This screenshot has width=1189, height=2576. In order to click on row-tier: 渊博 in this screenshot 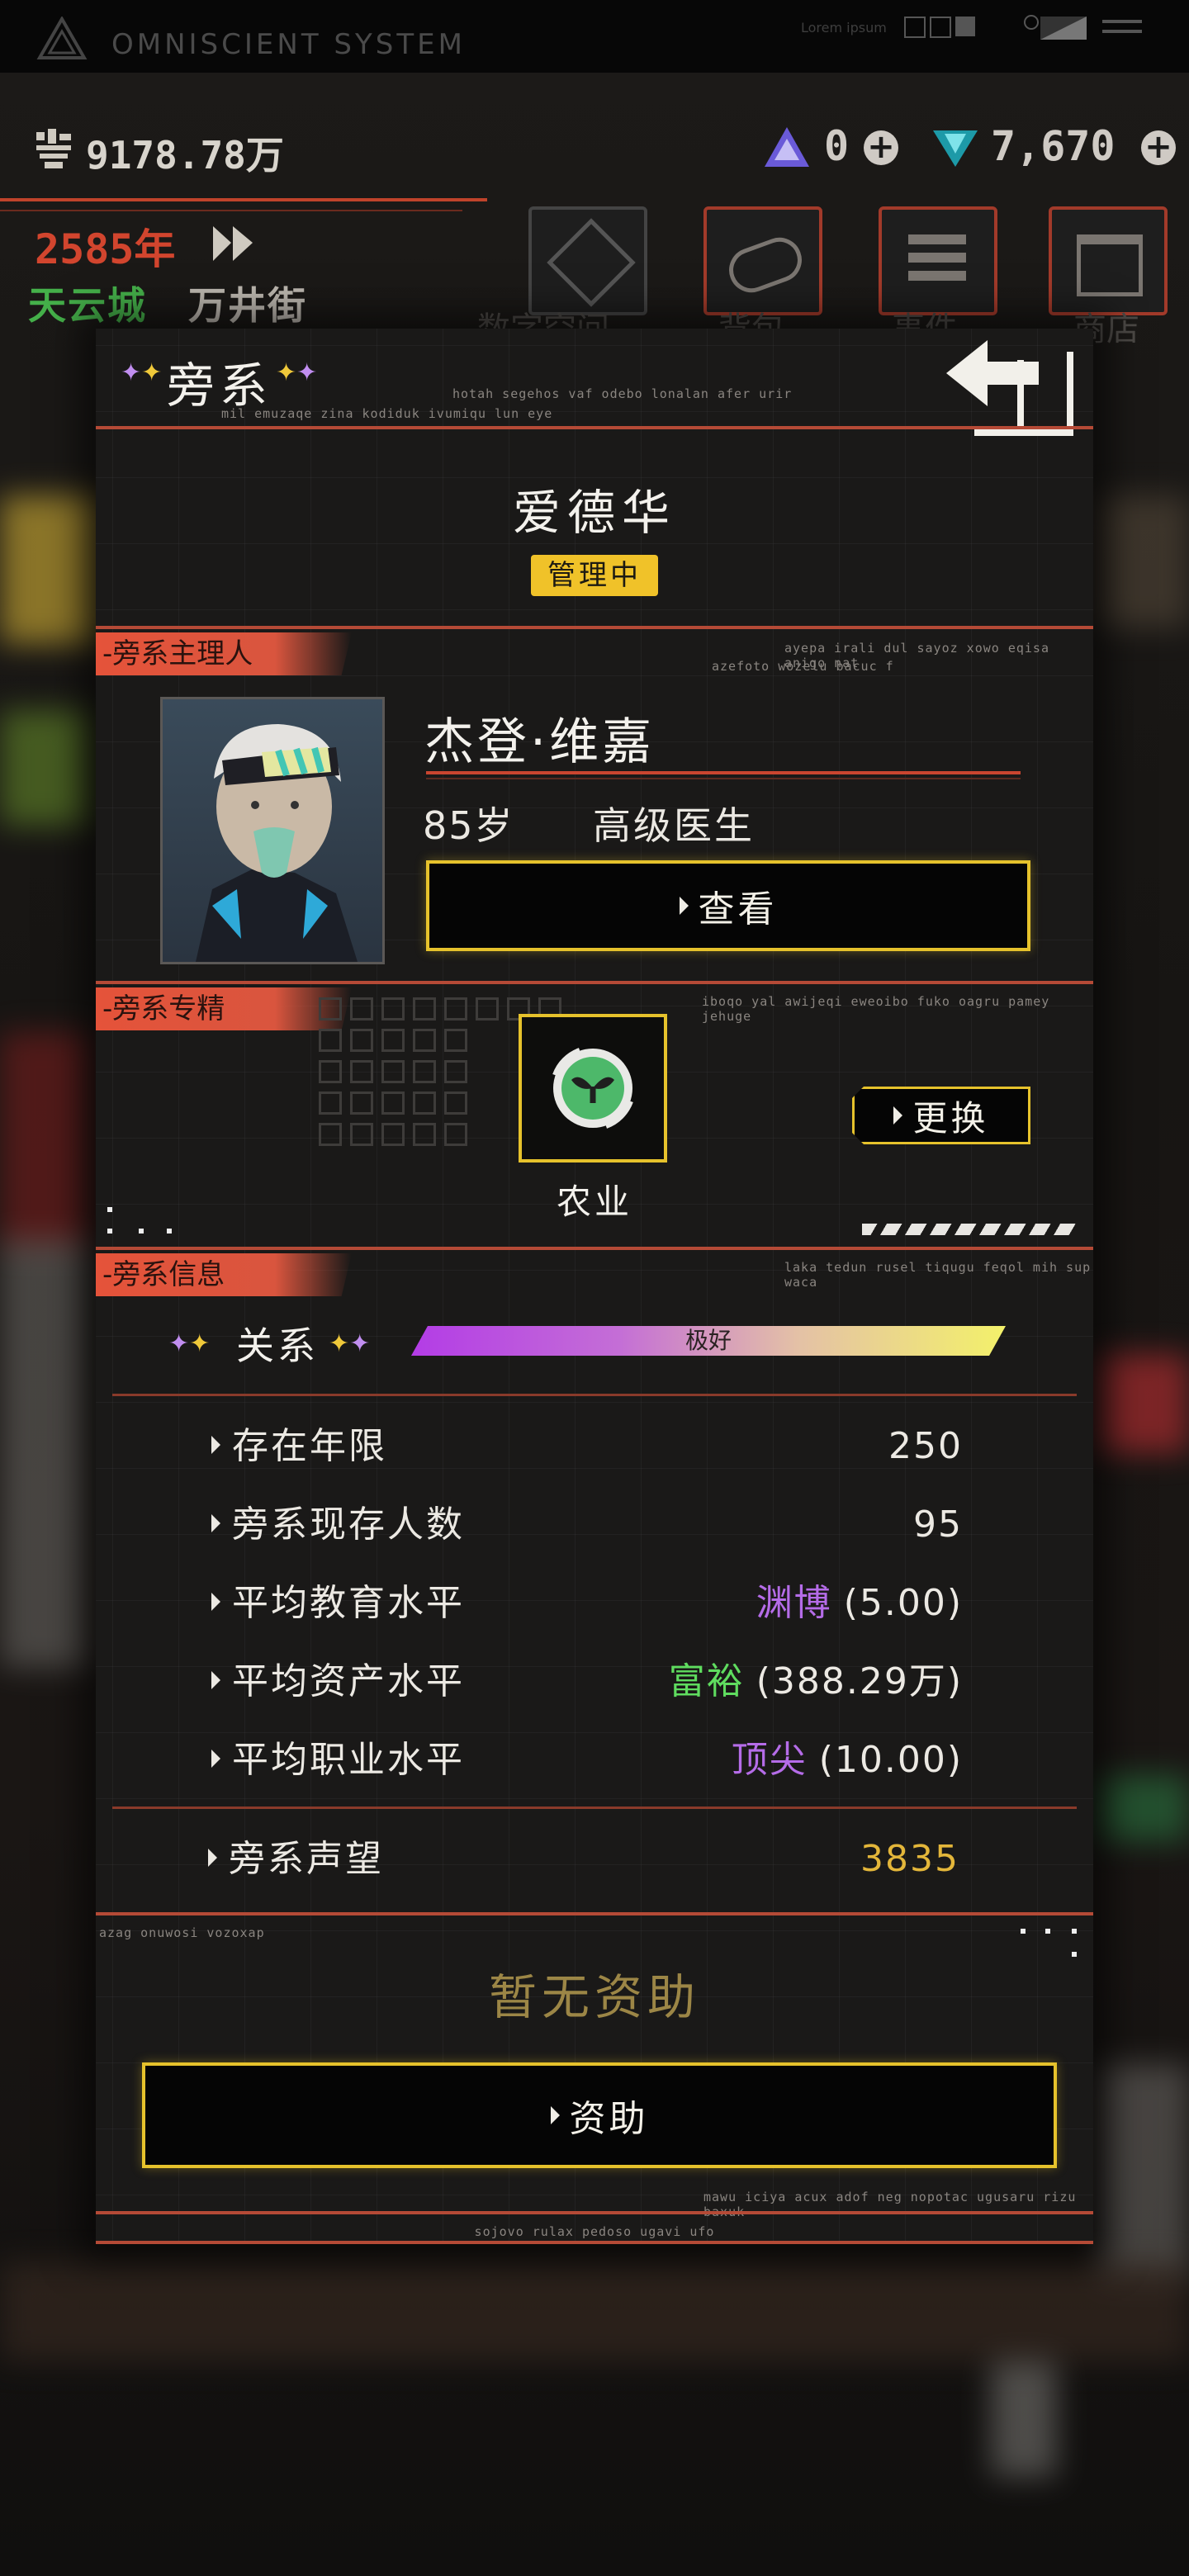, I will do `click(794, 1603)`.